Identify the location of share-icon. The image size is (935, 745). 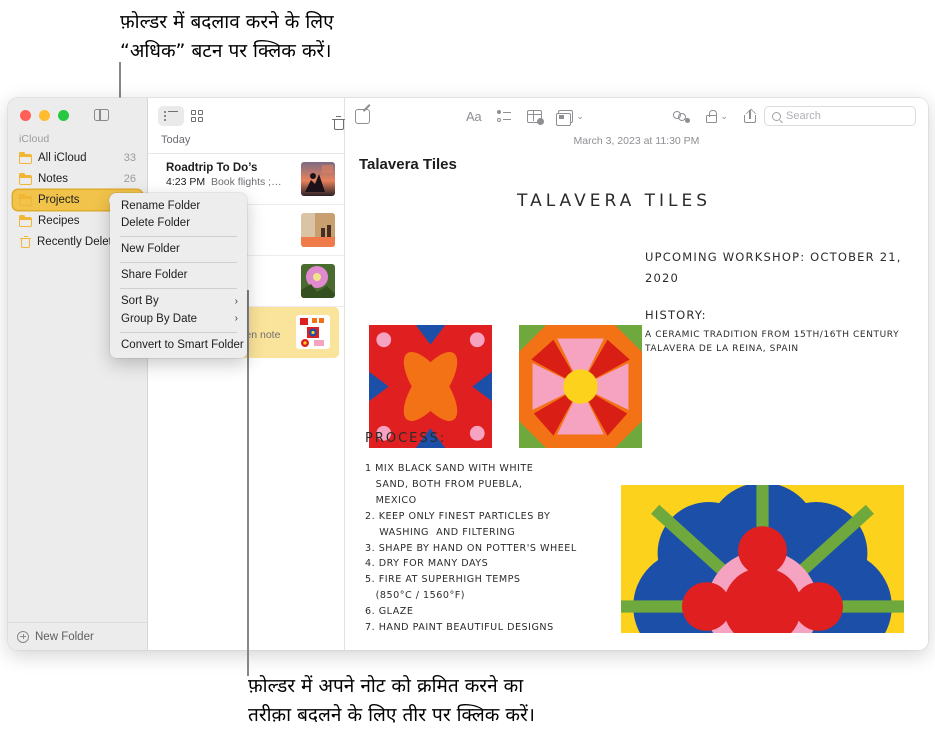
(750, 116).